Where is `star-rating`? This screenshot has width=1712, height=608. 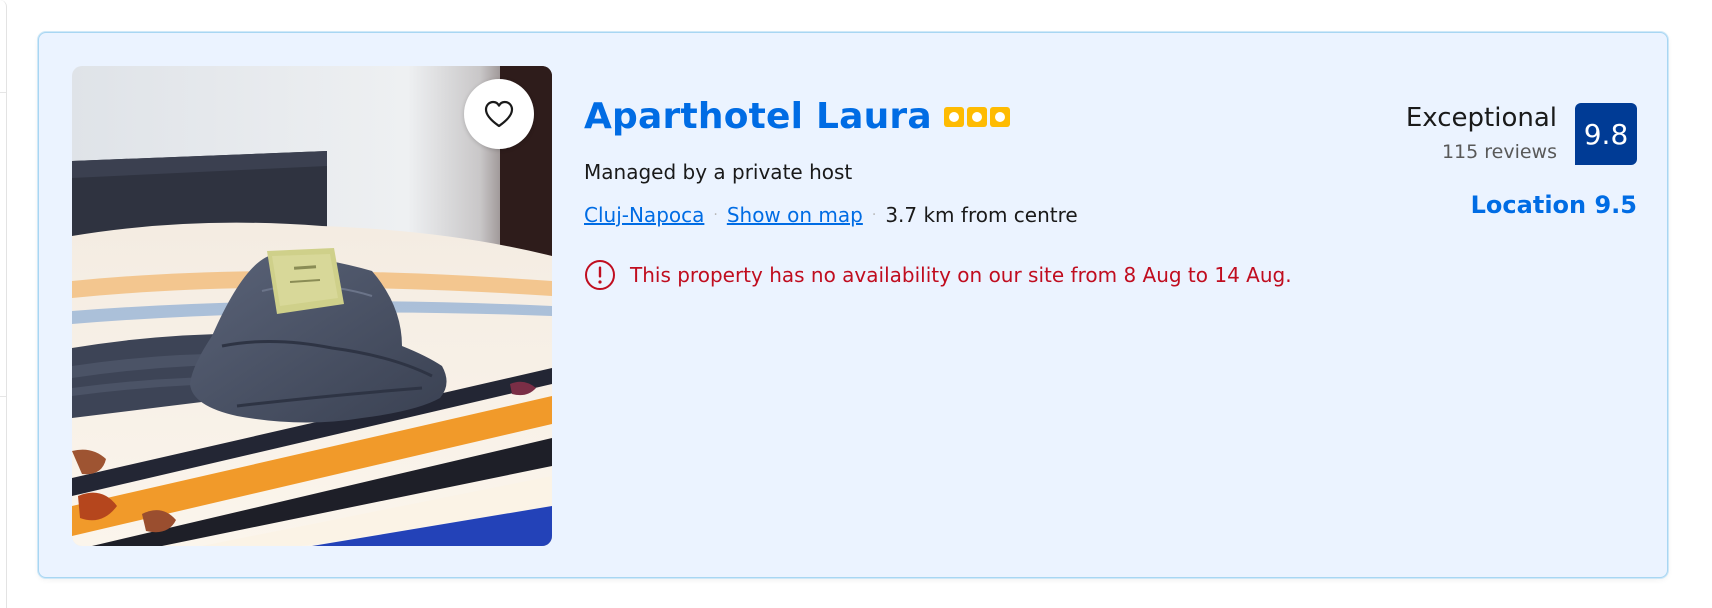
star-rating is located at coordinates (976, 117).